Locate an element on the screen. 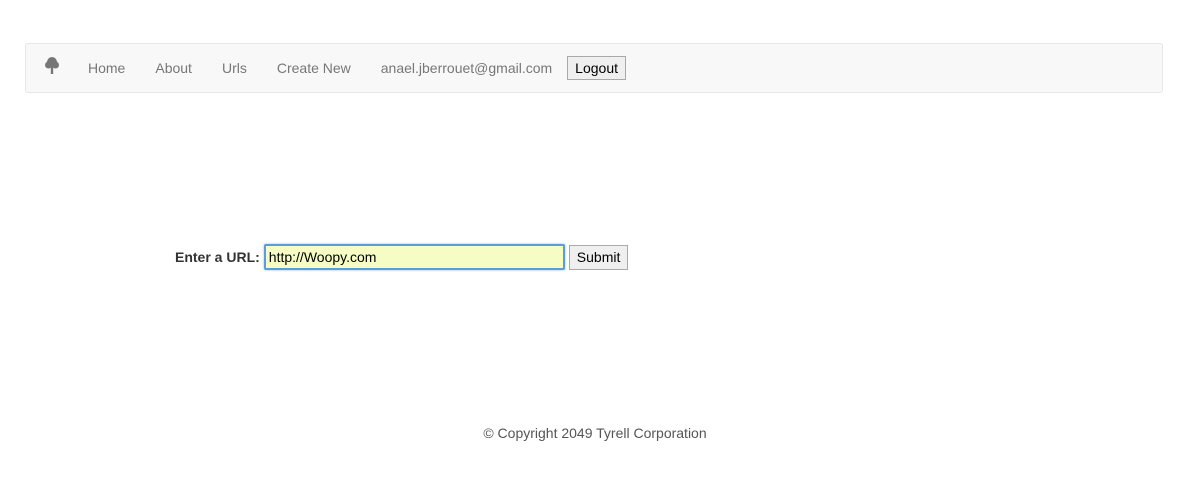  url-input is located at coordinates (414, 257).